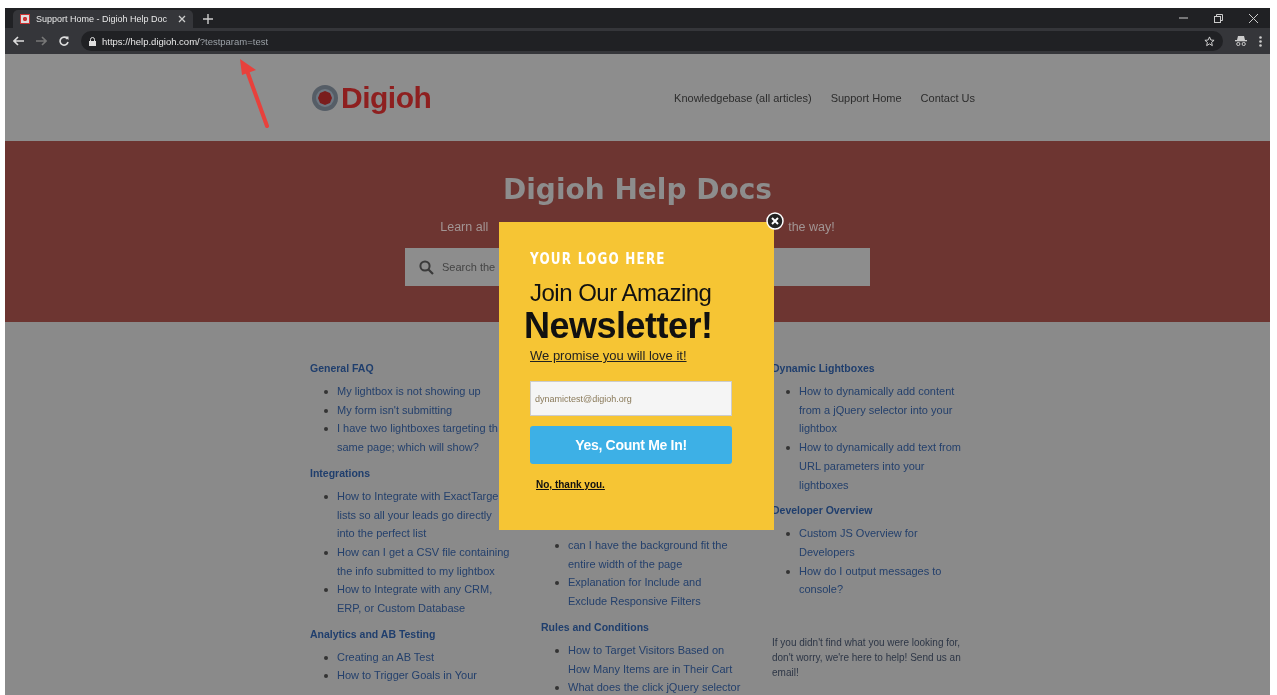  What do you see at coordinates (64, 41) in the screenshot?
I see `reload-icon` at bounding box center [64, 41].